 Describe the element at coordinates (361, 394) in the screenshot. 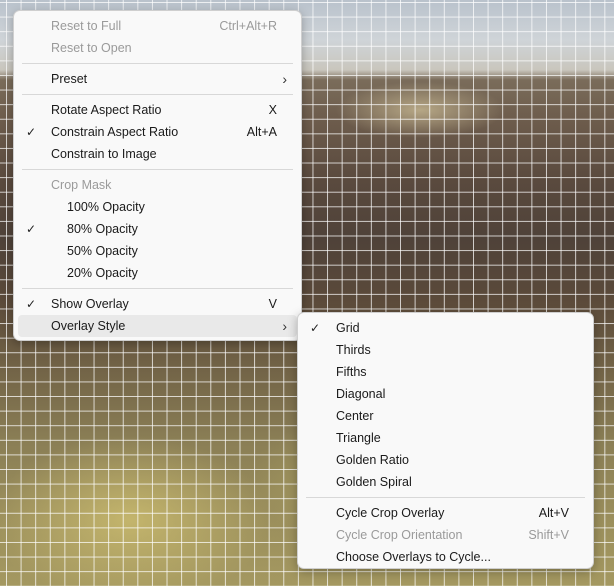

I see `menu-item-label: Diagonal` at that location.